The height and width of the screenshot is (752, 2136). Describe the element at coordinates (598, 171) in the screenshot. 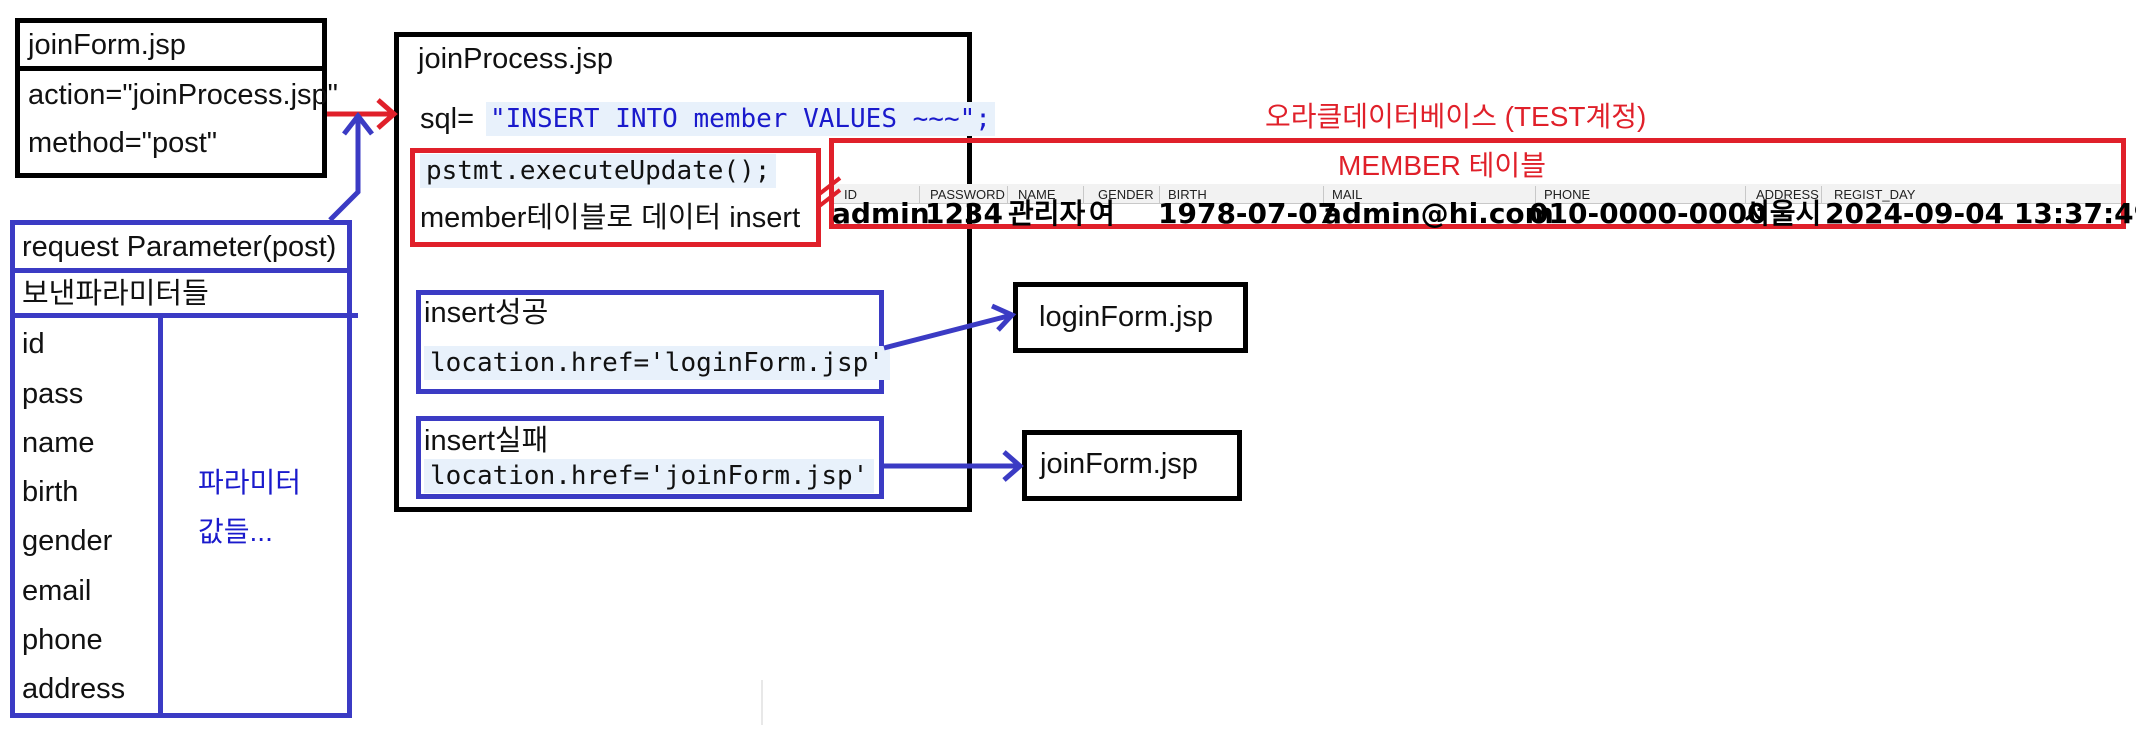

I see `execute-update-code: pstmt.executeUpdate();` at that location.